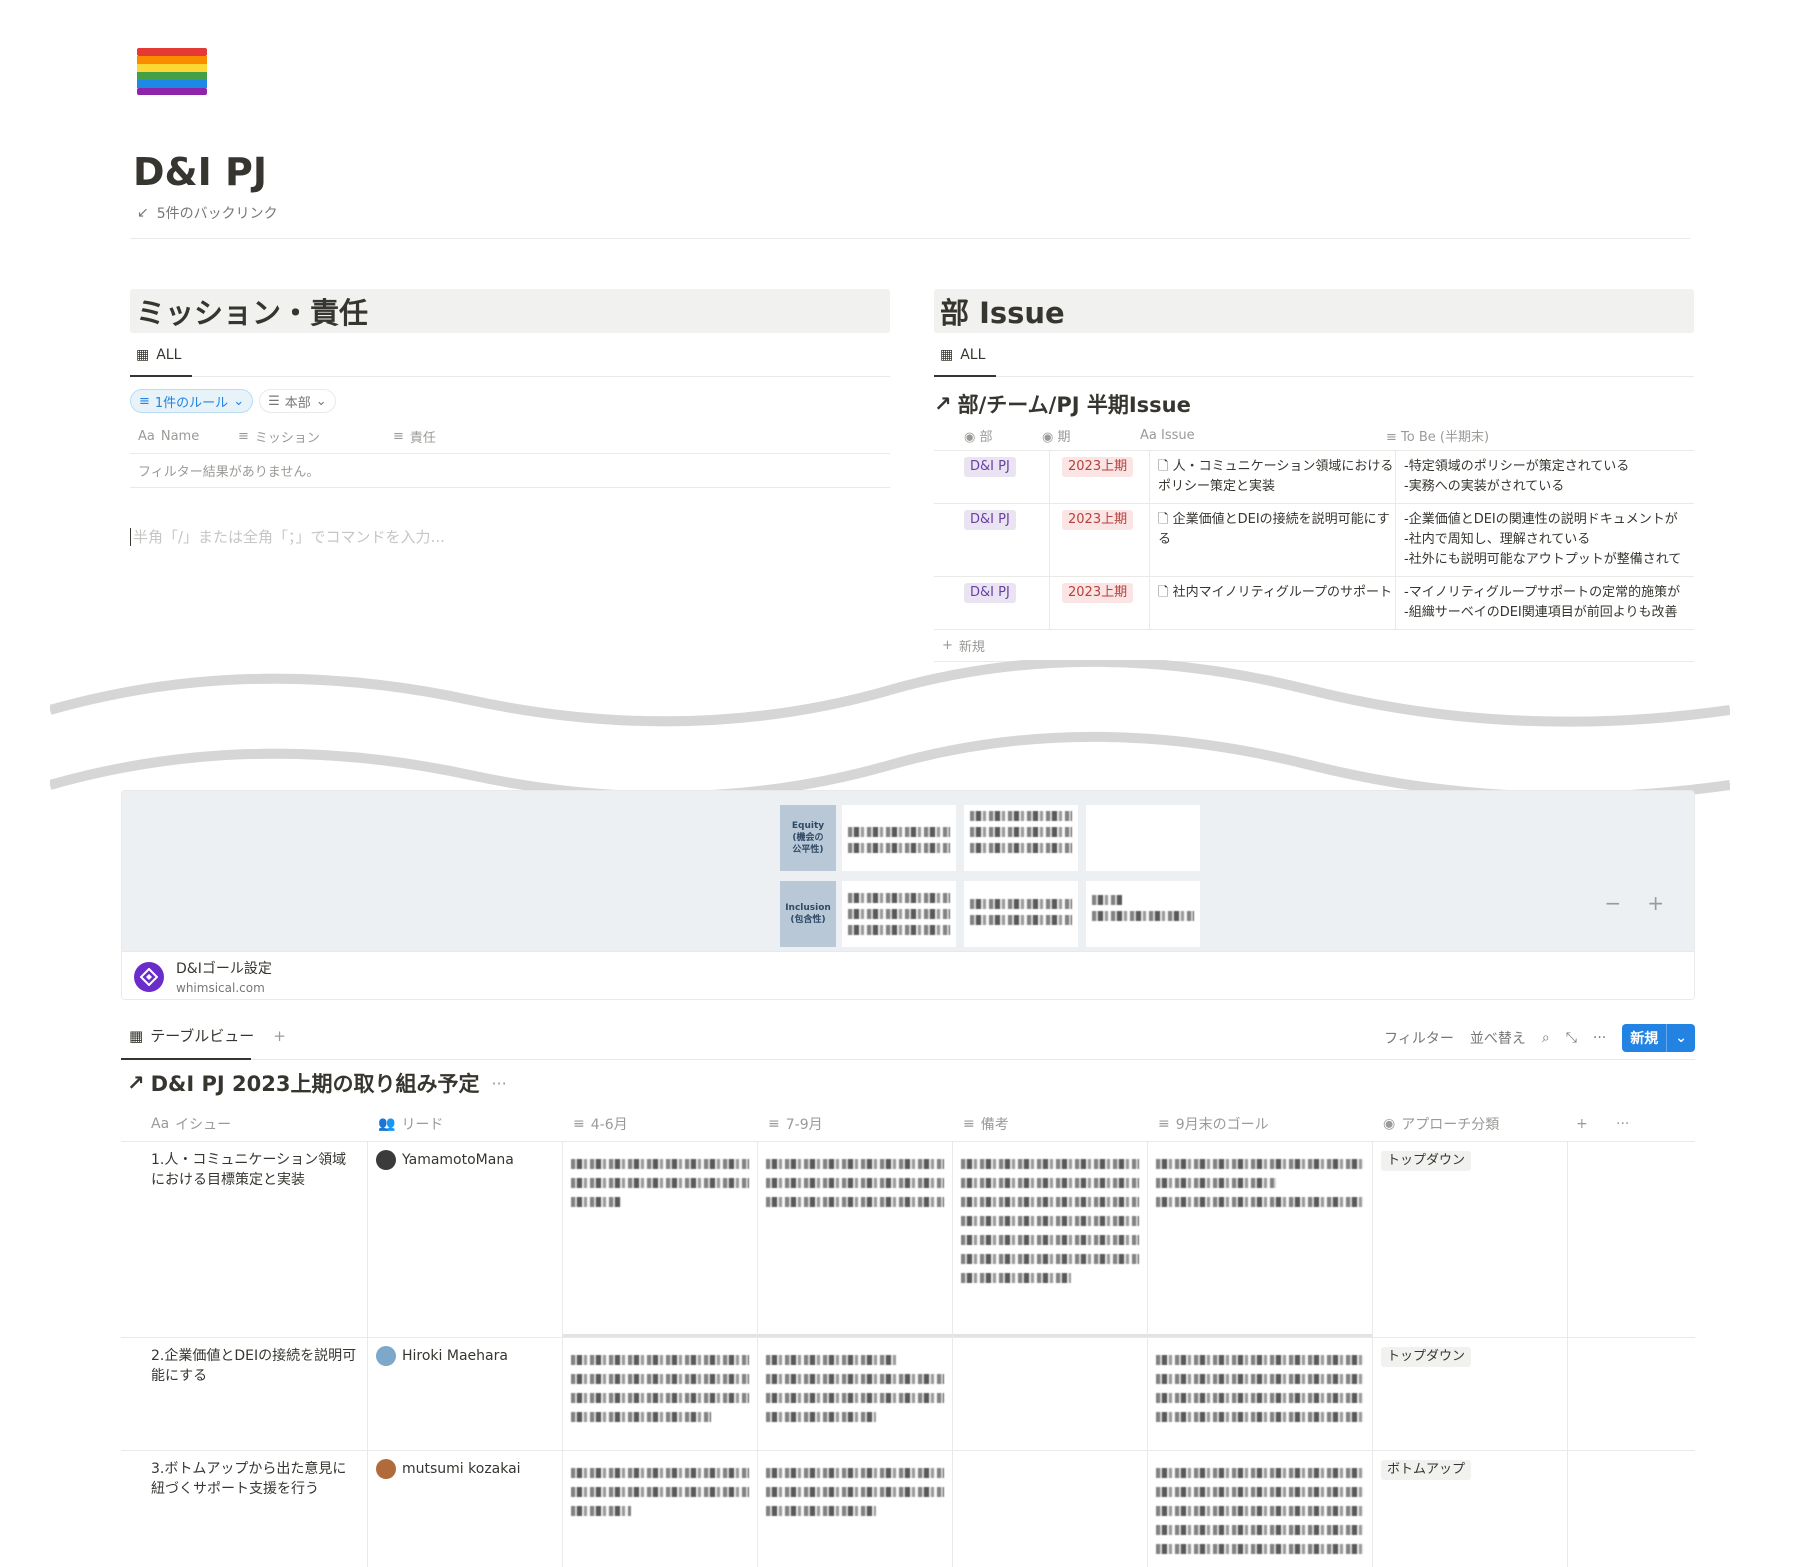  Describe the element at coordinates (510, 311) in the screenshot. I see `mission-heading: ミッション・責任` at that location.